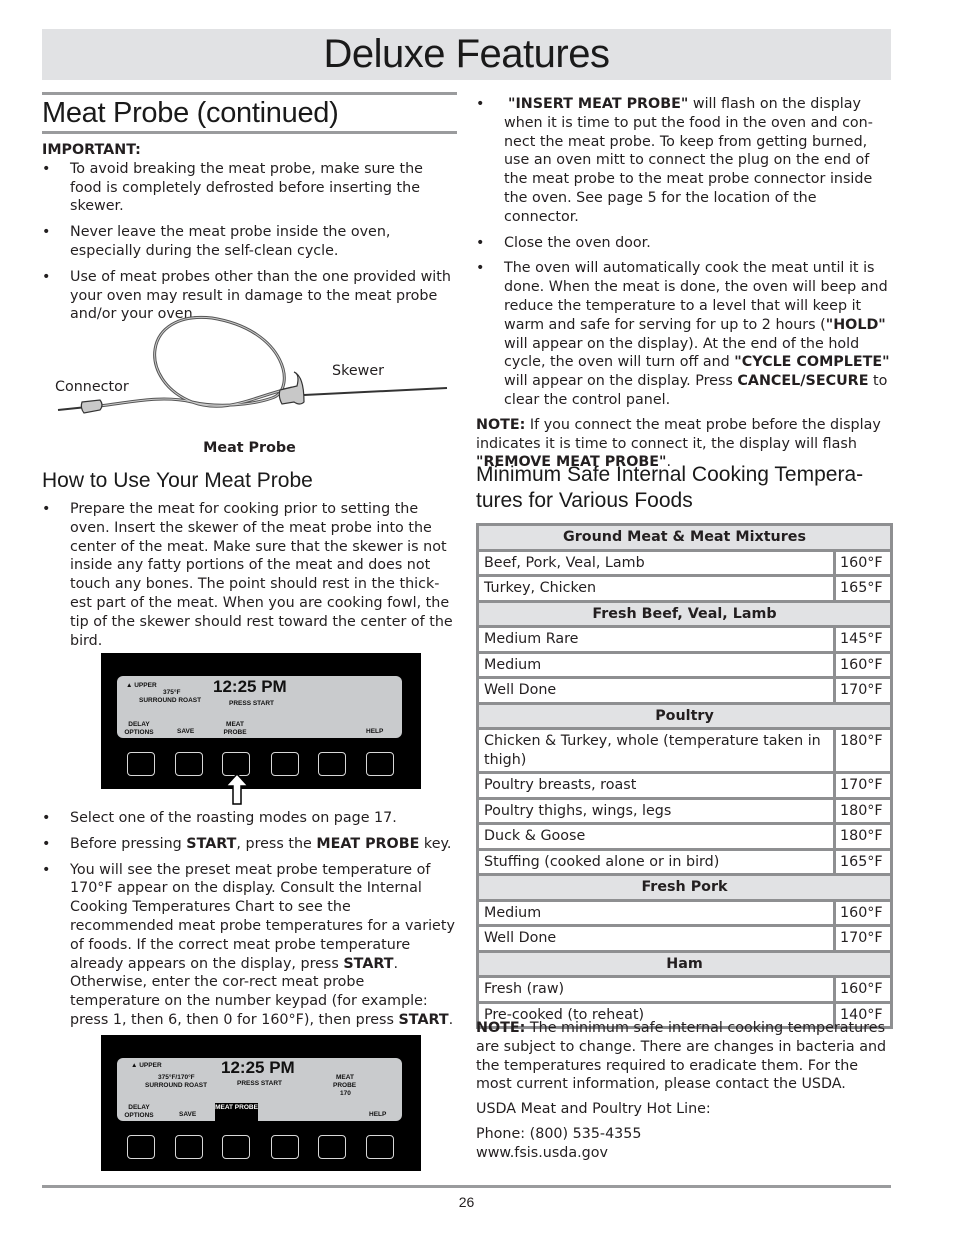 The height and width of the screenshot is (1235, 954). Describe the element at coordinates (656, 989) in the screenshot. I see `food-cell: Fresh (raw)` at that location.